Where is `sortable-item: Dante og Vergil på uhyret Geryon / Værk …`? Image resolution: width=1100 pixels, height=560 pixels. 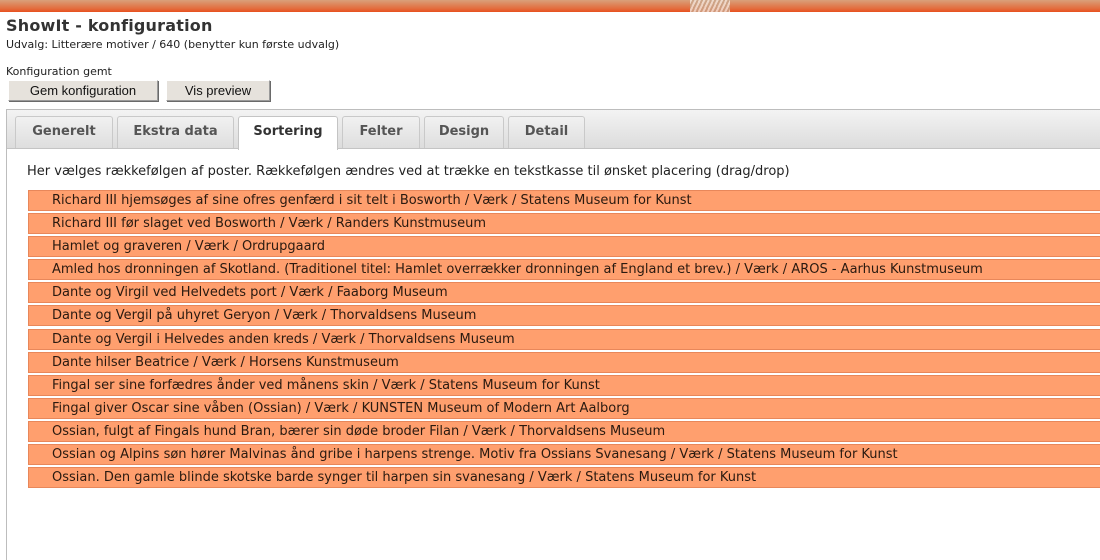
sortable-item: Dante og Vergil på uhyret Geryon / Værk … is located at coordinates (564, 316).